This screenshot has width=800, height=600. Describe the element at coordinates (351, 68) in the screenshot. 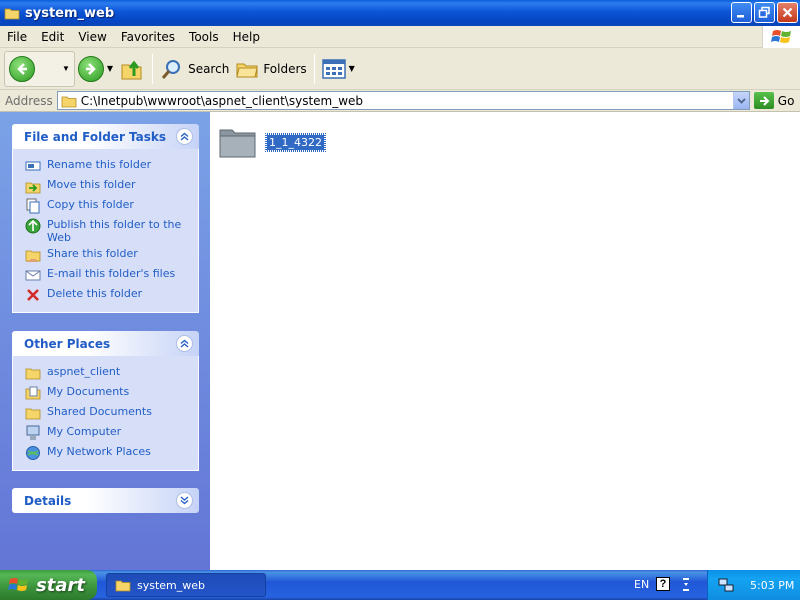

I see `views-dropdown-icon: ▼` at that location.